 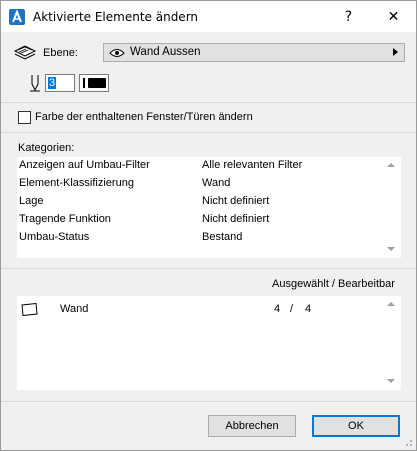 What do you see at coordinates (84, 165) in the screenshot?
I see `category-name: Anzeigen auf Umbau-Filter` at bounding box center [84, 165].